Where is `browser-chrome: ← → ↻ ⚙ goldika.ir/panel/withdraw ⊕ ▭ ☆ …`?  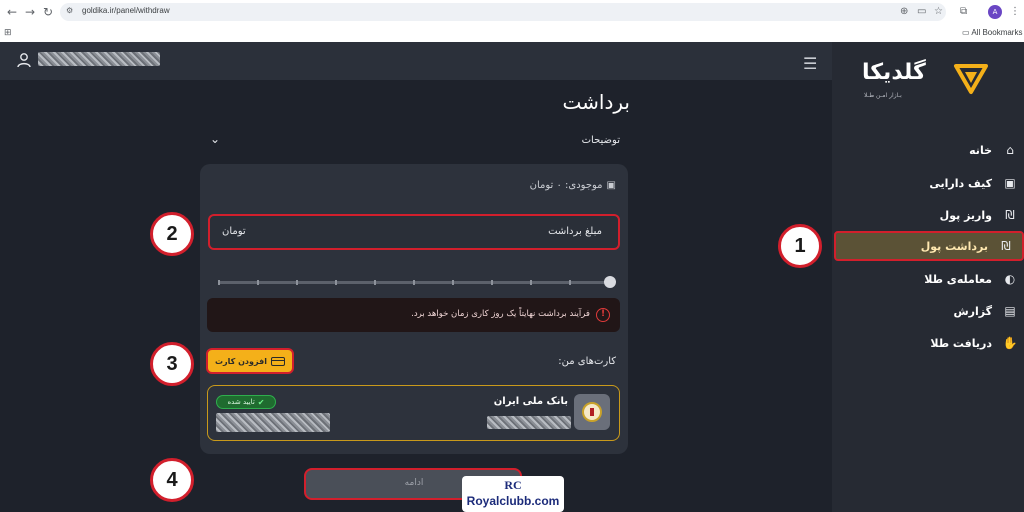 browser-chrome: ← → ↻ ⚙ goldika.ir/panel/withdraw ⊕ ▭ ☆ … is located at coordinates (512, 21).